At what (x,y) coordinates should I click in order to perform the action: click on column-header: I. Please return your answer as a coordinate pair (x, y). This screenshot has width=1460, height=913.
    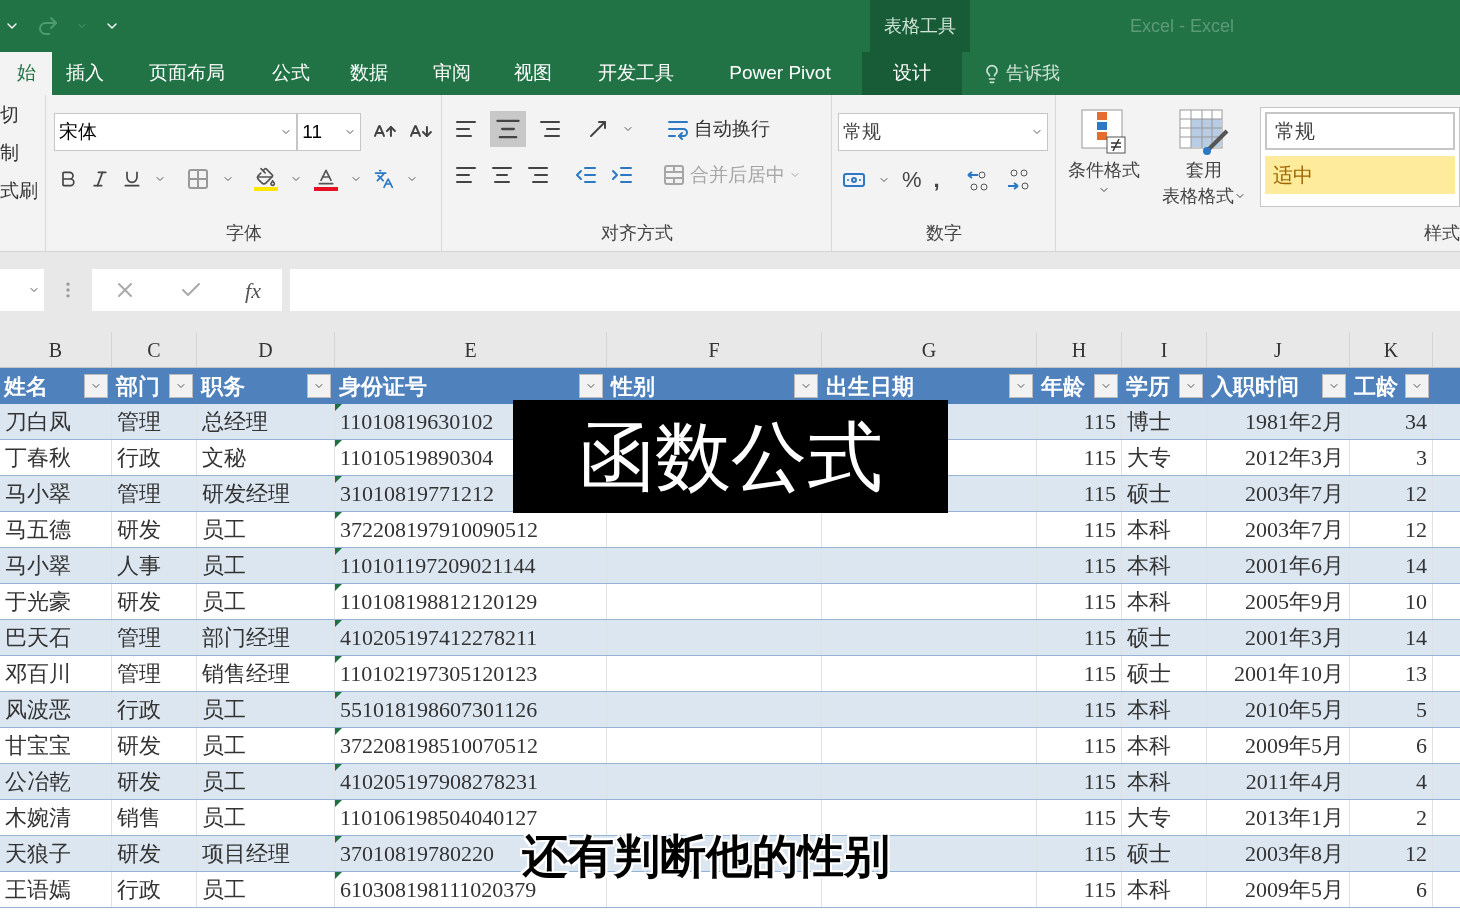
    Looking at the image, I should click on (1164, 349).